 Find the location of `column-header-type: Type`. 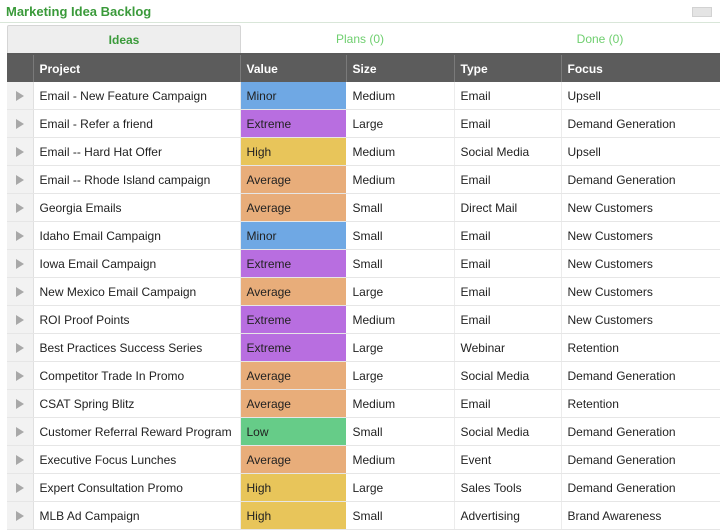

column-header-type: Type is located at coordinates (508, 68).